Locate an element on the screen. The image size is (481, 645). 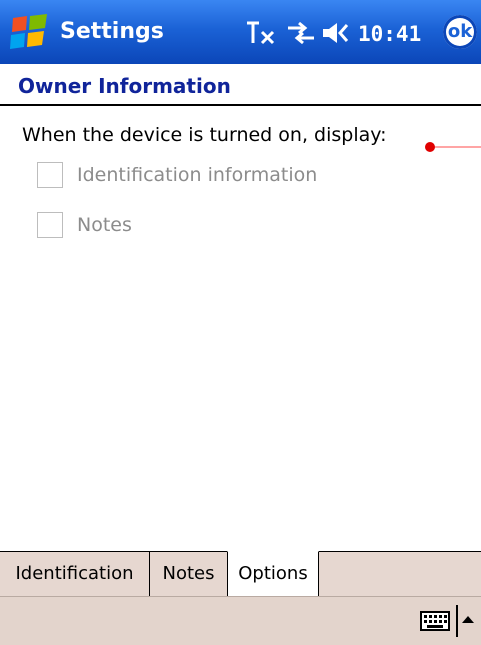
title-bar: Settings 10:41 ok is located at coordinates (240, 32).